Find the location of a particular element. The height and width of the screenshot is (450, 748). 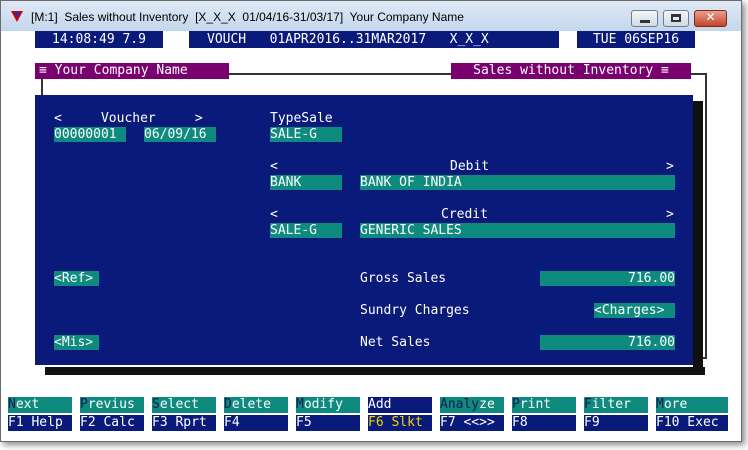

gross-sales-value: 716.00 is located at coordinates (607, 278).